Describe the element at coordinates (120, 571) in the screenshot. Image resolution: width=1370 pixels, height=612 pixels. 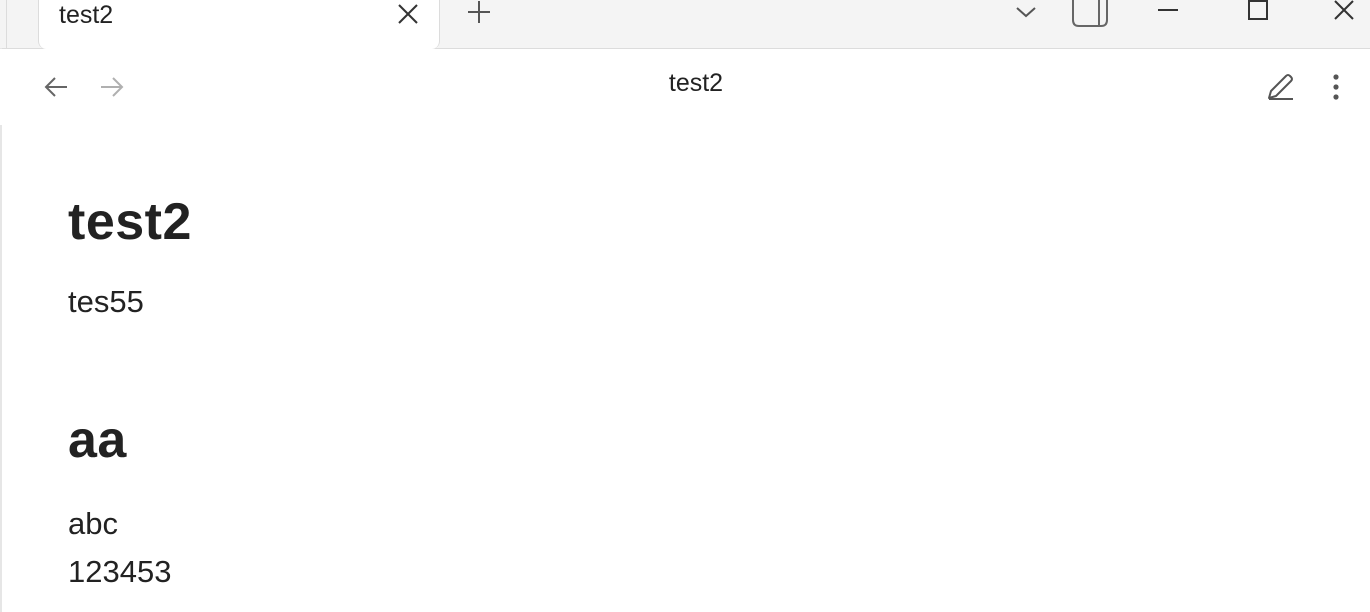
I see `note-line-number: 123453` at that location.